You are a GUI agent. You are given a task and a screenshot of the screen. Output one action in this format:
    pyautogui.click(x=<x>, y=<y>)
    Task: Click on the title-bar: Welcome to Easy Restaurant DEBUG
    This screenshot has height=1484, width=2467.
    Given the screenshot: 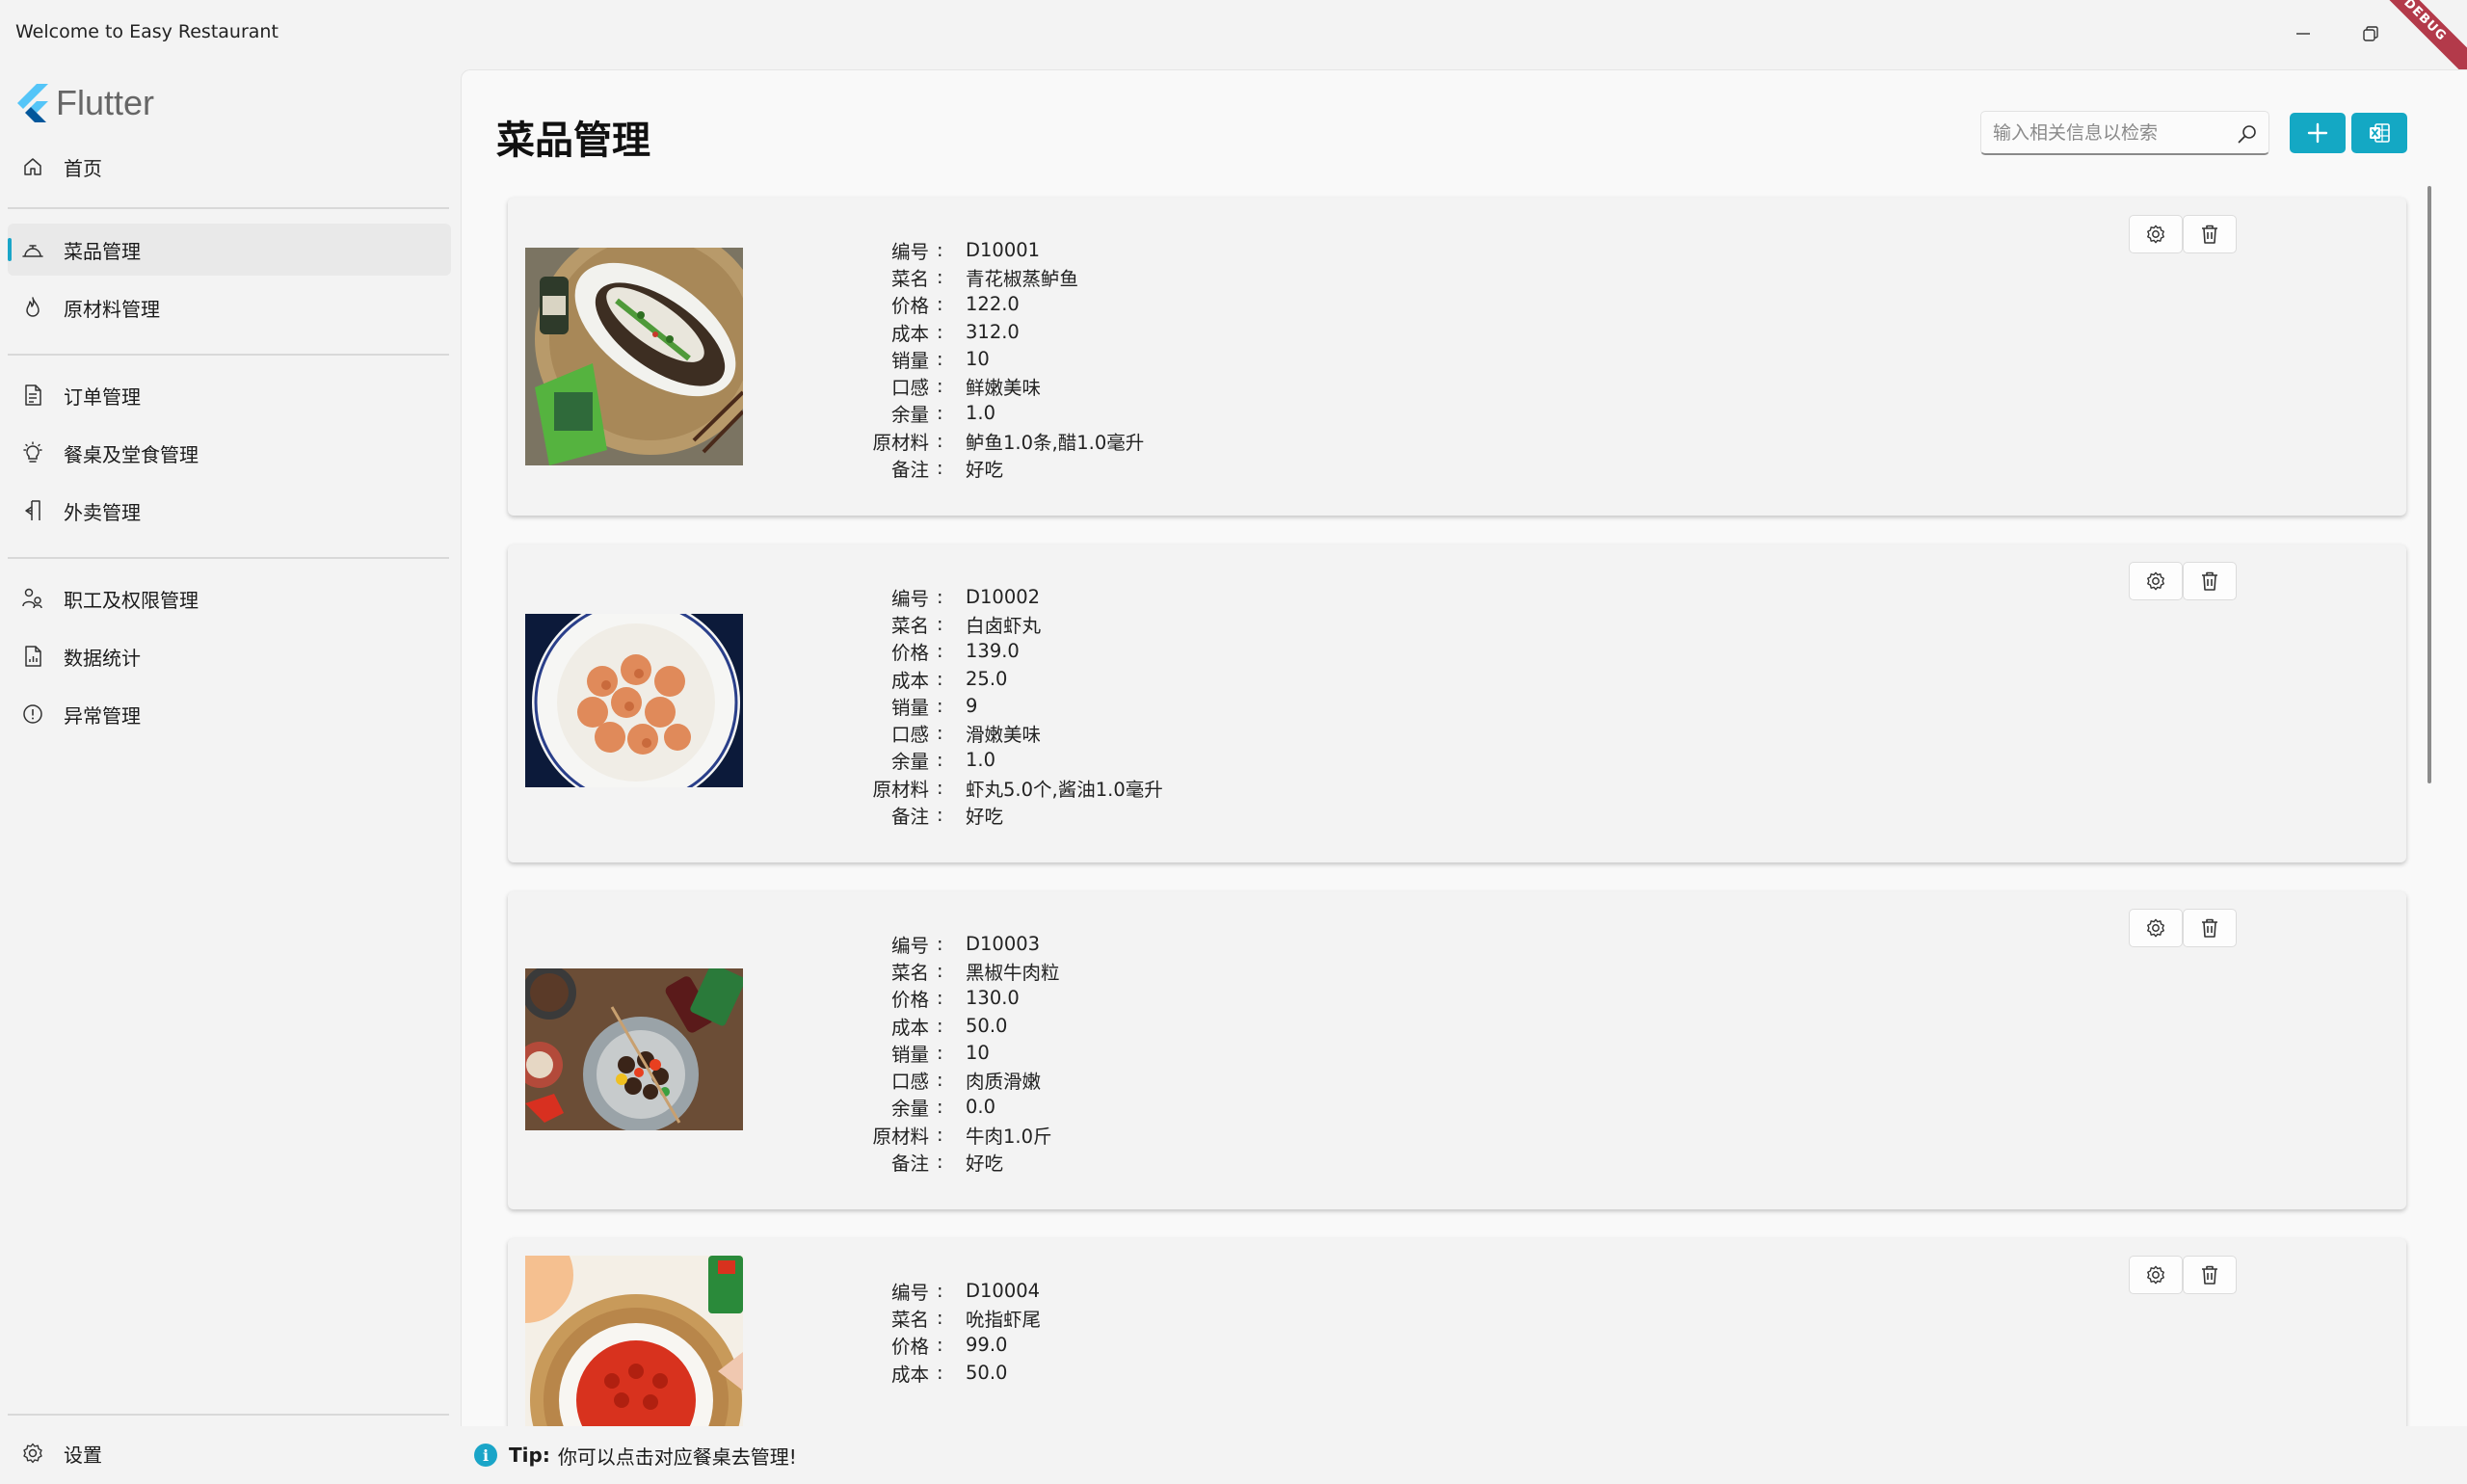 What is the action you would take?
    pyautogui.click(x=1233, y=45)
    